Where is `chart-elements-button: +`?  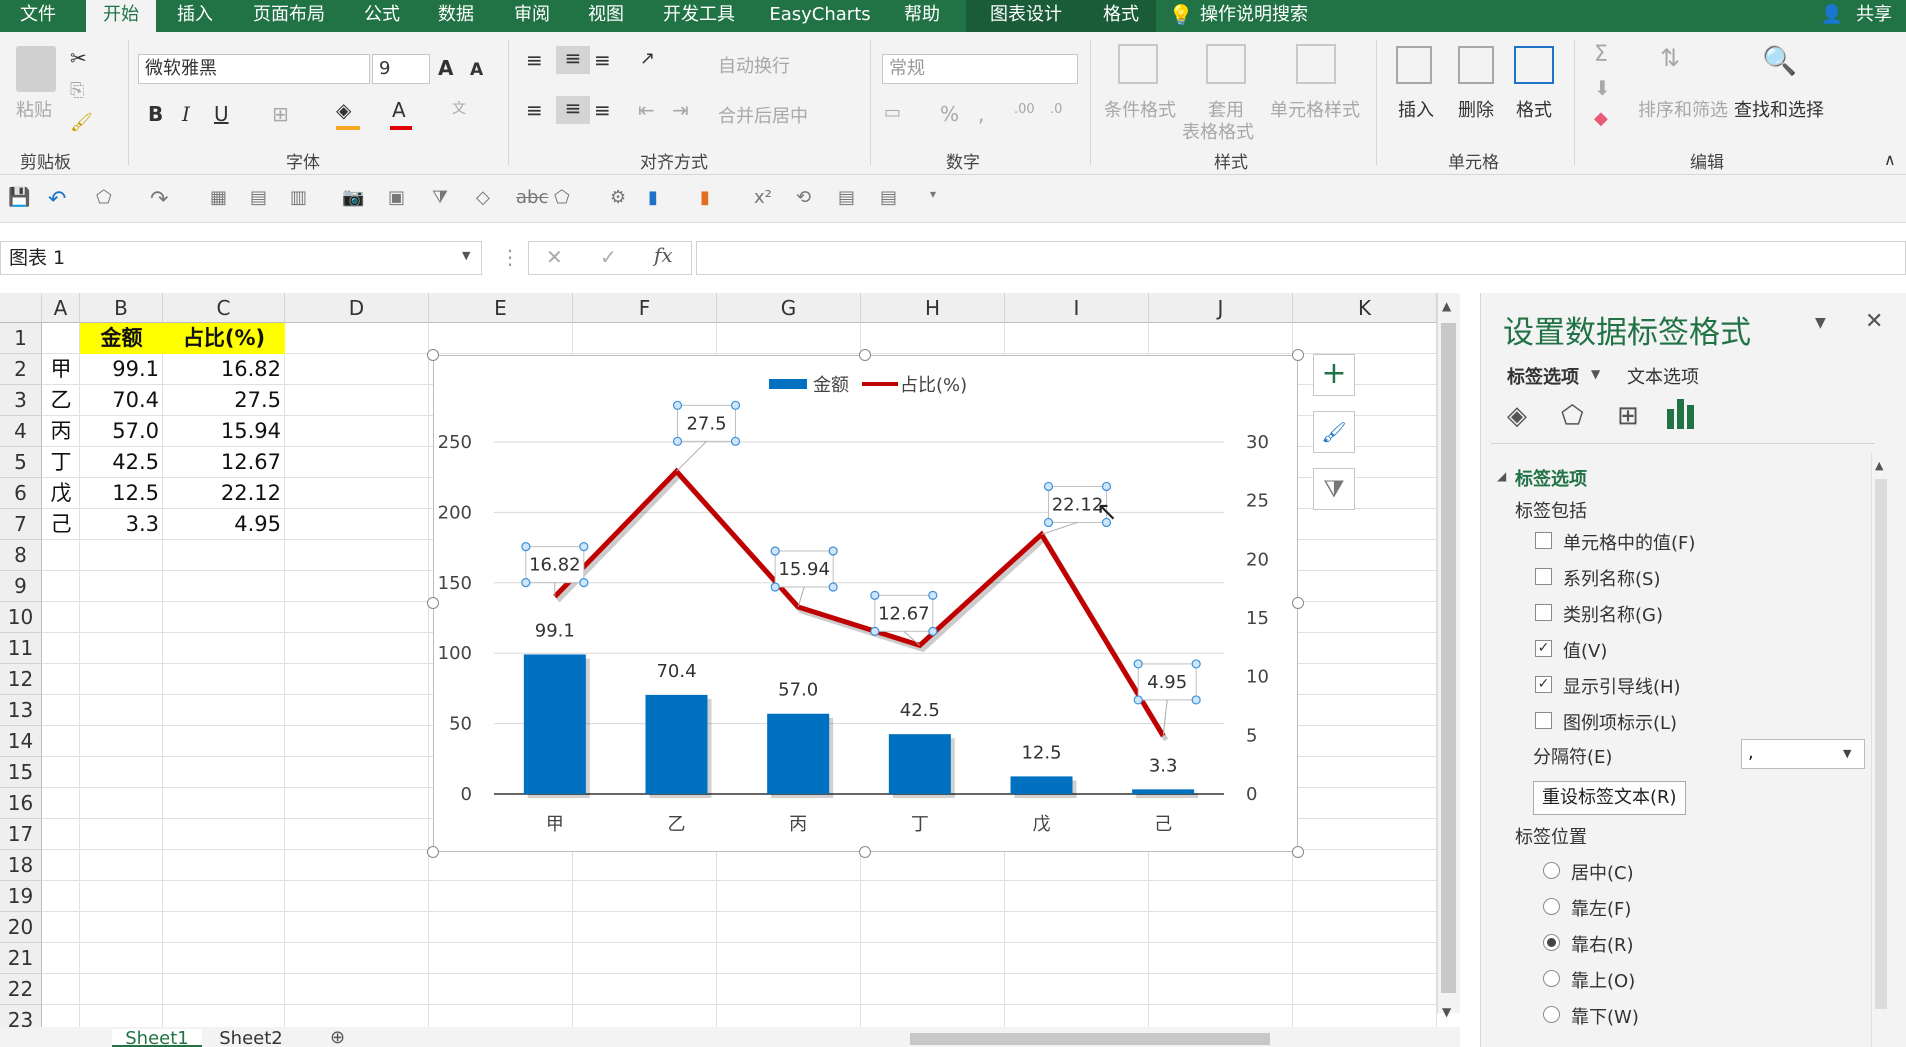 chart-elements-button: + is located at coordinates (1334, 375).